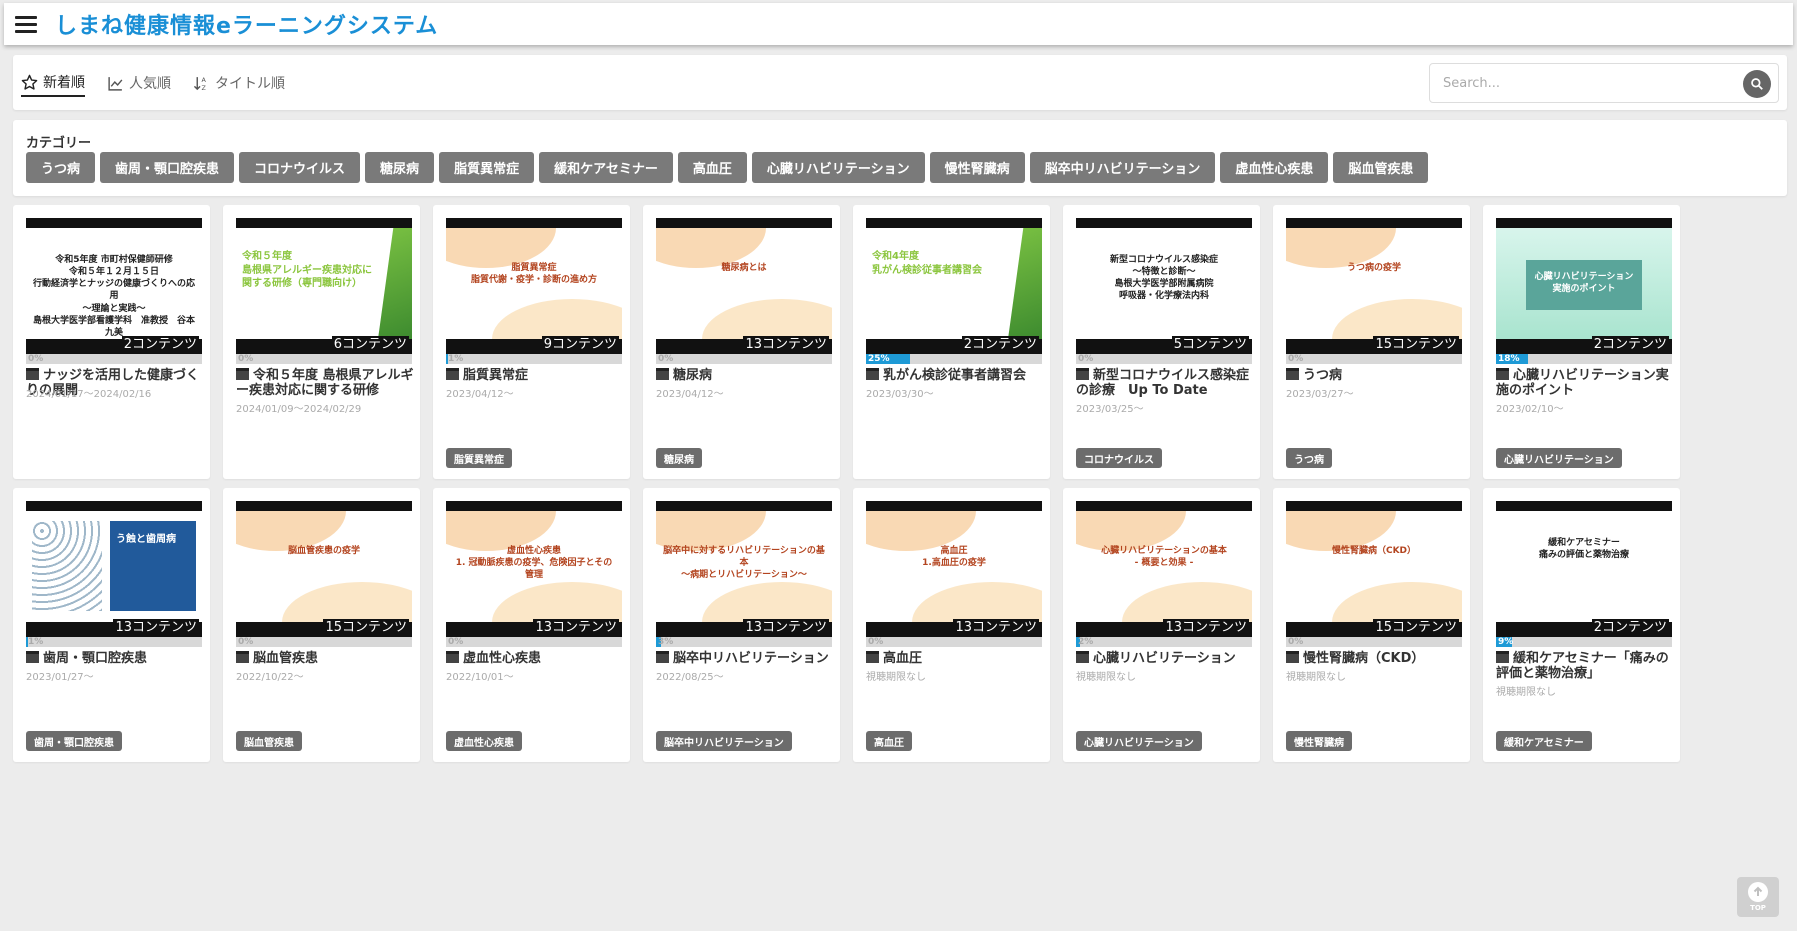  Describe the element at coordinates (286, 658) in the screenshot. I see `course-title-text: 脳血管疾患` at that location.